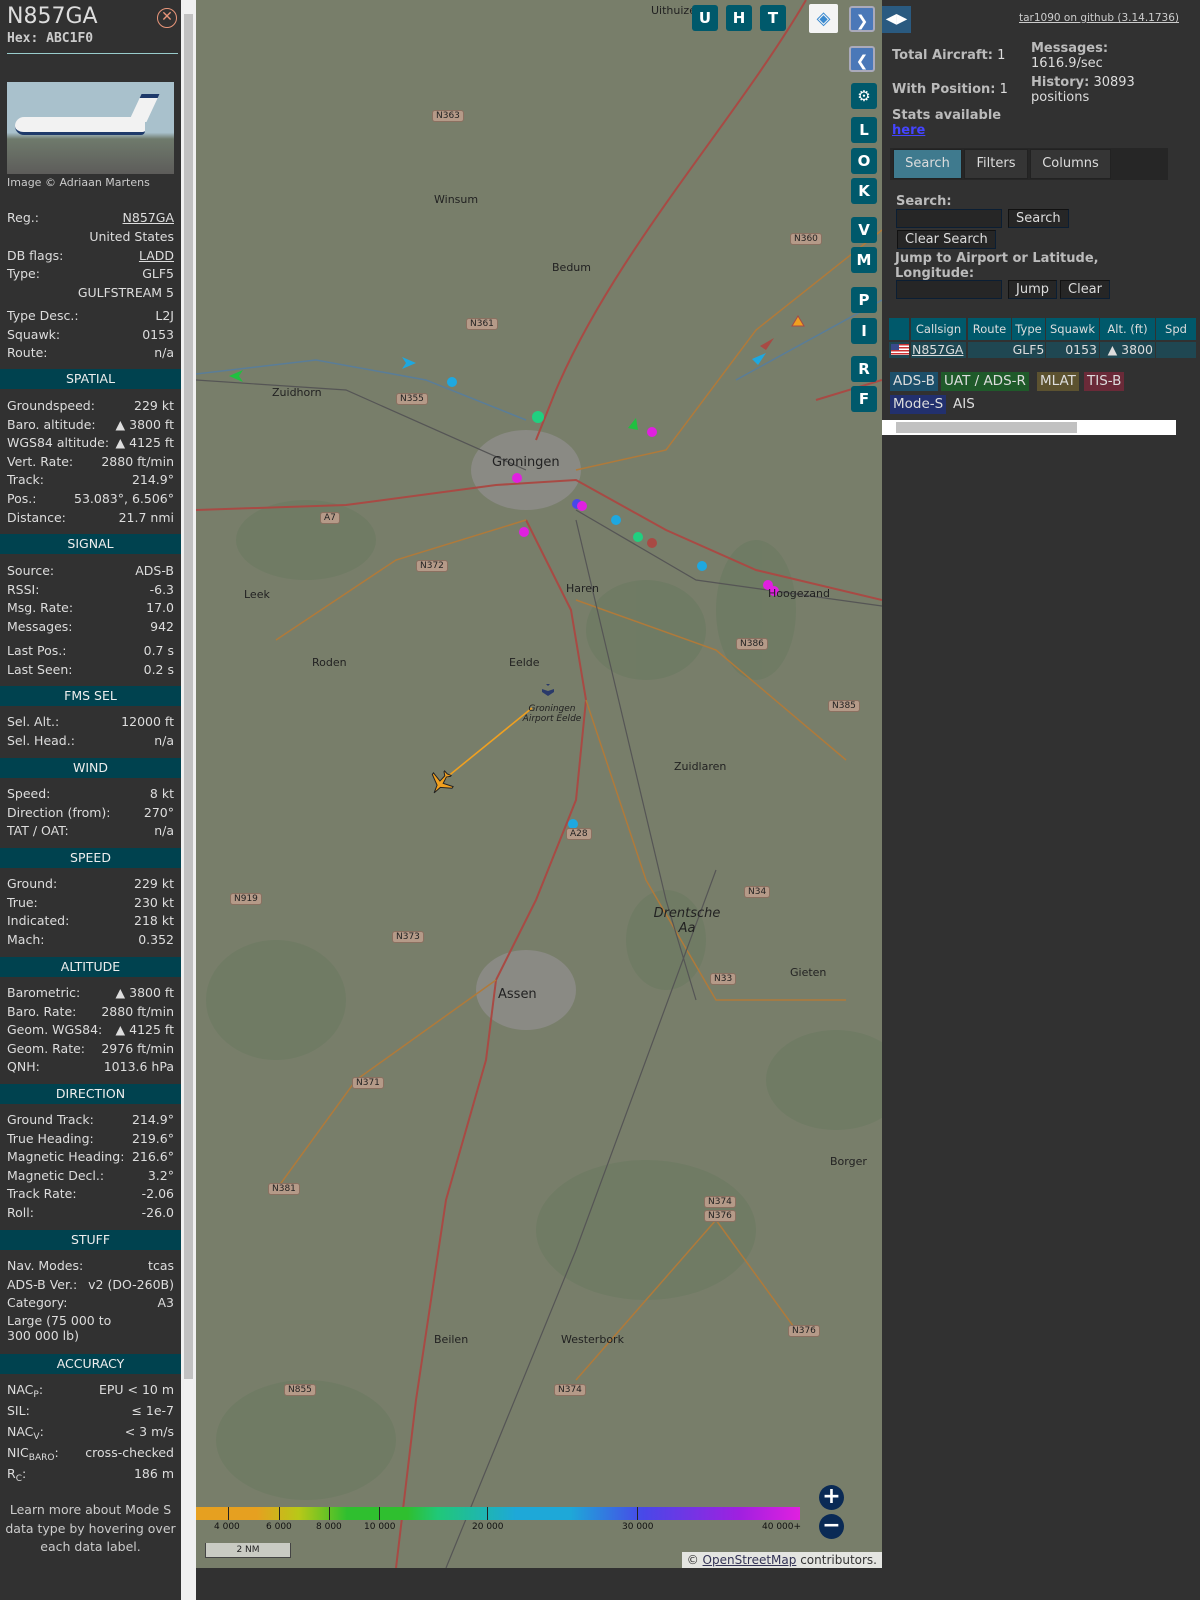 This screenshot has height=1600, width=1200. What do you see at coordinates (90, 967) in the screenshot?
I see `section-header-altitude: ALTITUDE` at bounding box center [90, 967].